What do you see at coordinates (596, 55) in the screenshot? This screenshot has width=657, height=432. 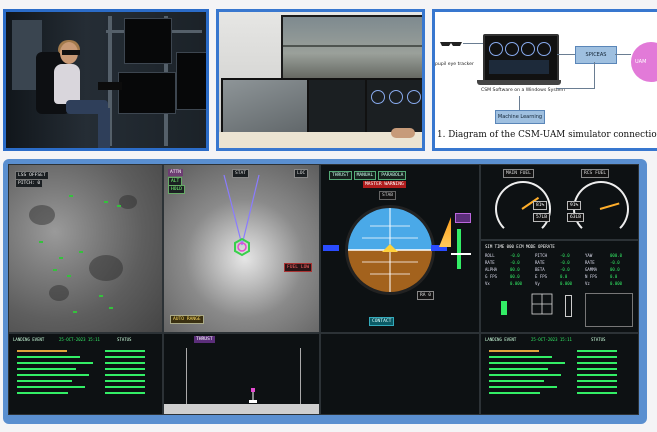 I see `right-system-box: SPICEAS` at bounding box center [596, 55].